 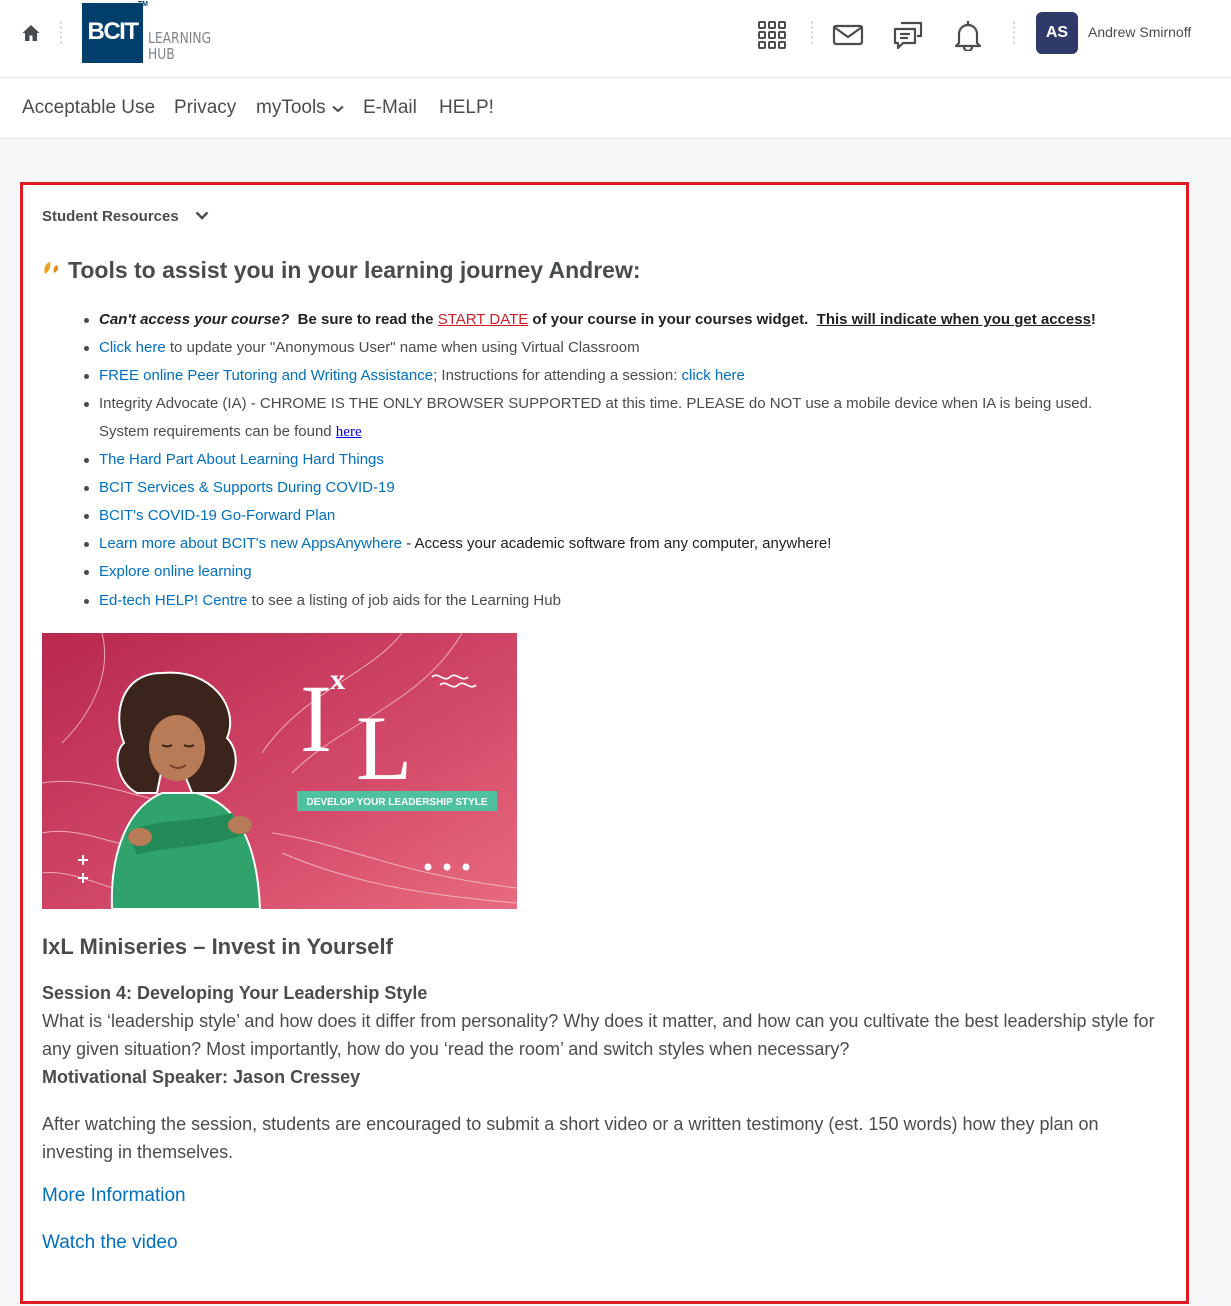 I want to click on chat-icon, so click(x=908, y=35).